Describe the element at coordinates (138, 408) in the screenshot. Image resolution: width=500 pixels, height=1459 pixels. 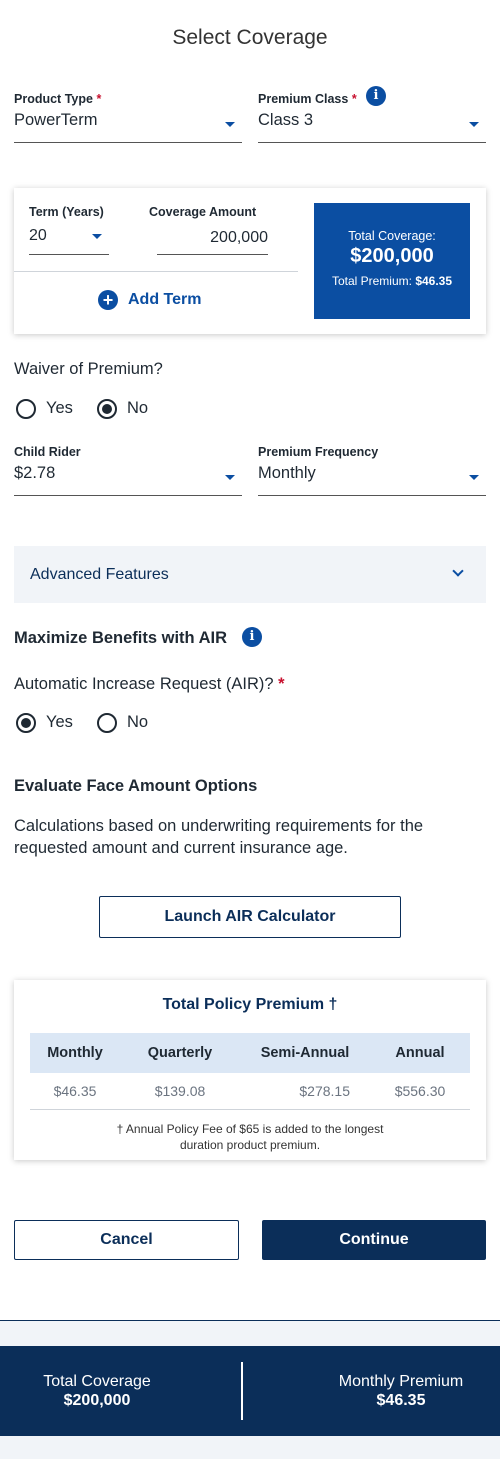
I see `waiver-no-label: No` at that location.